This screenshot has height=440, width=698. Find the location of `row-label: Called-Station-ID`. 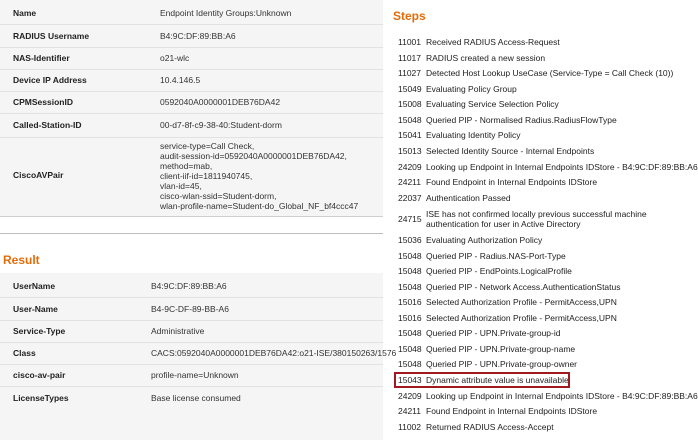

row-label: Called-Station-ID is located at coordinates (47, 125).